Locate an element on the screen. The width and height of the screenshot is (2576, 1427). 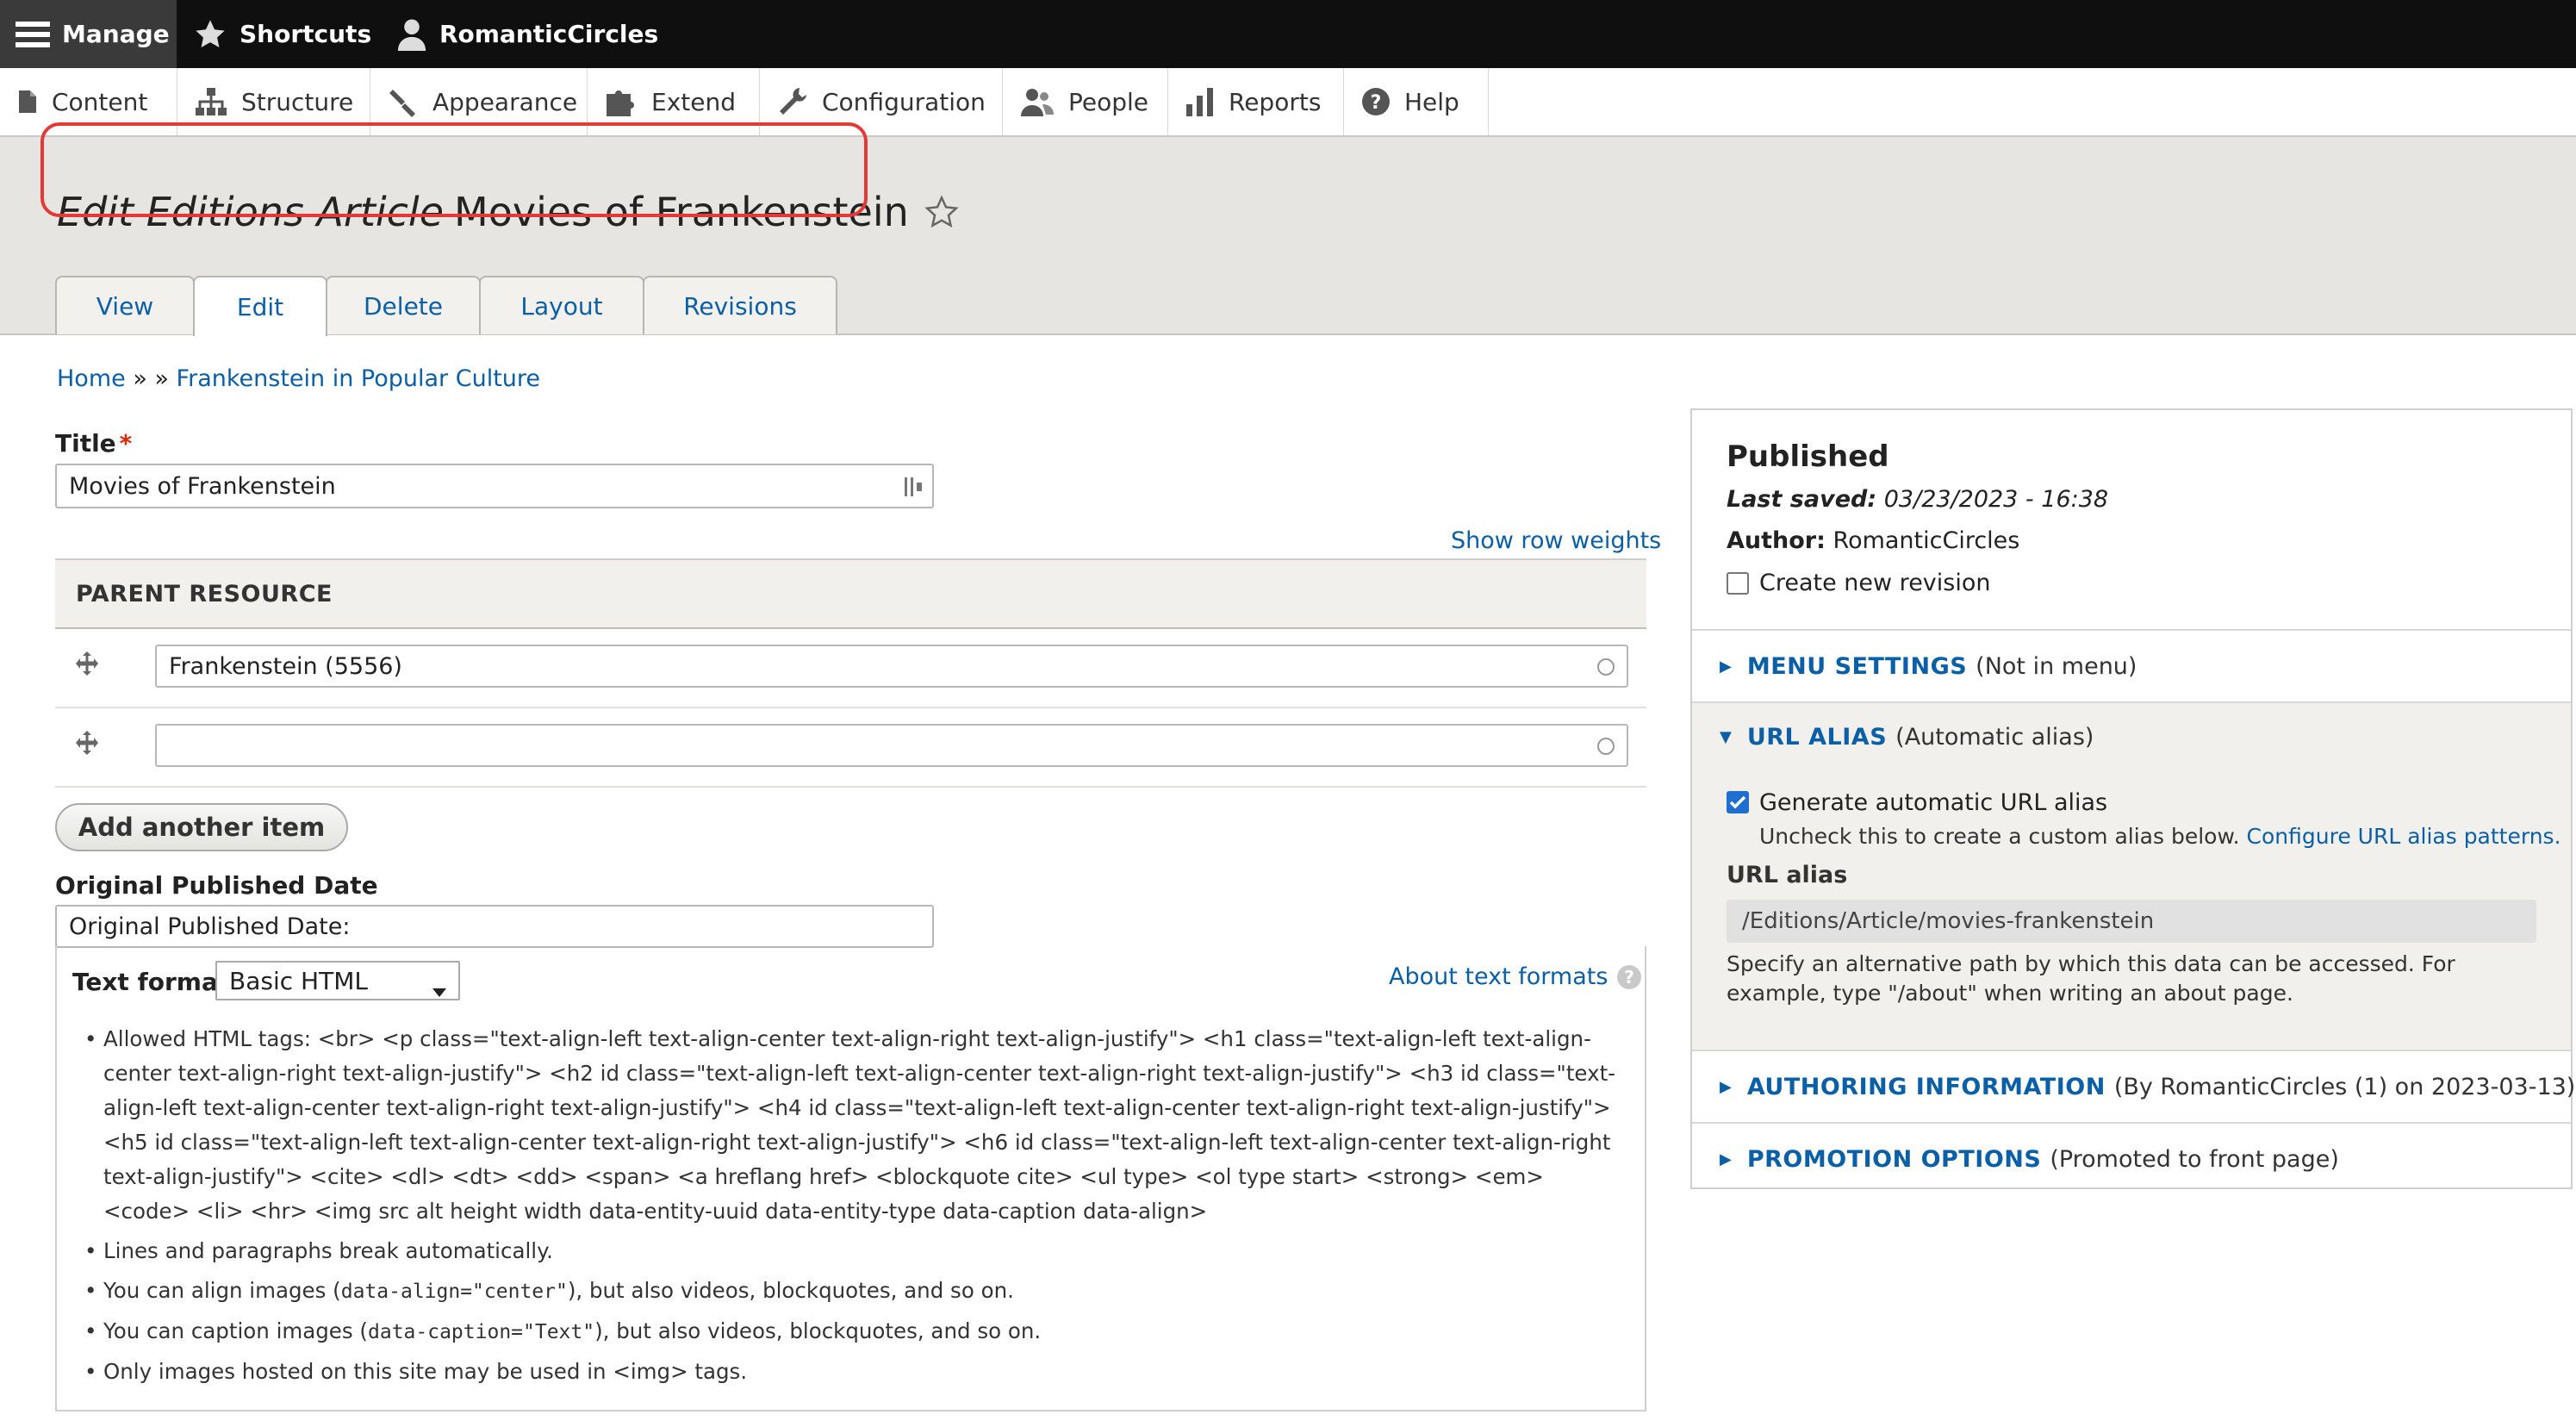
parent-resource-header: PARENT RESOURCE is located at coordinates (851, 593).